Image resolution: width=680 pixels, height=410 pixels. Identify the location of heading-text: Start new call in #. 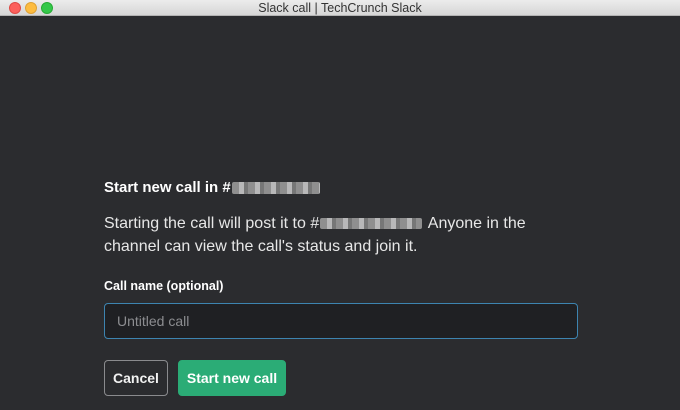
(167, 187).